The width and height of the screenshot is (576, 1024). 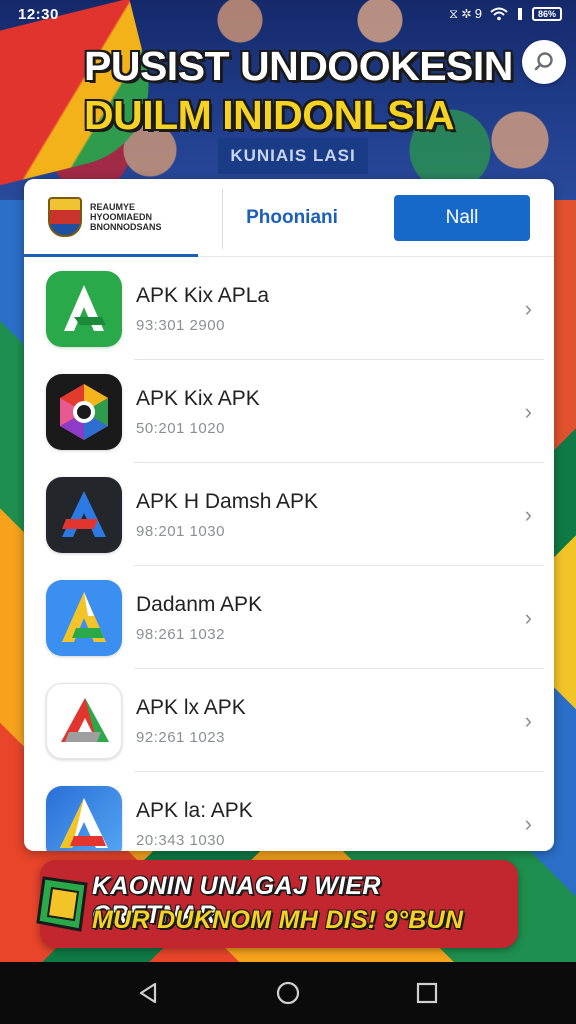 I want to click on battery-icon: 86%, so click(x=547, y=14).